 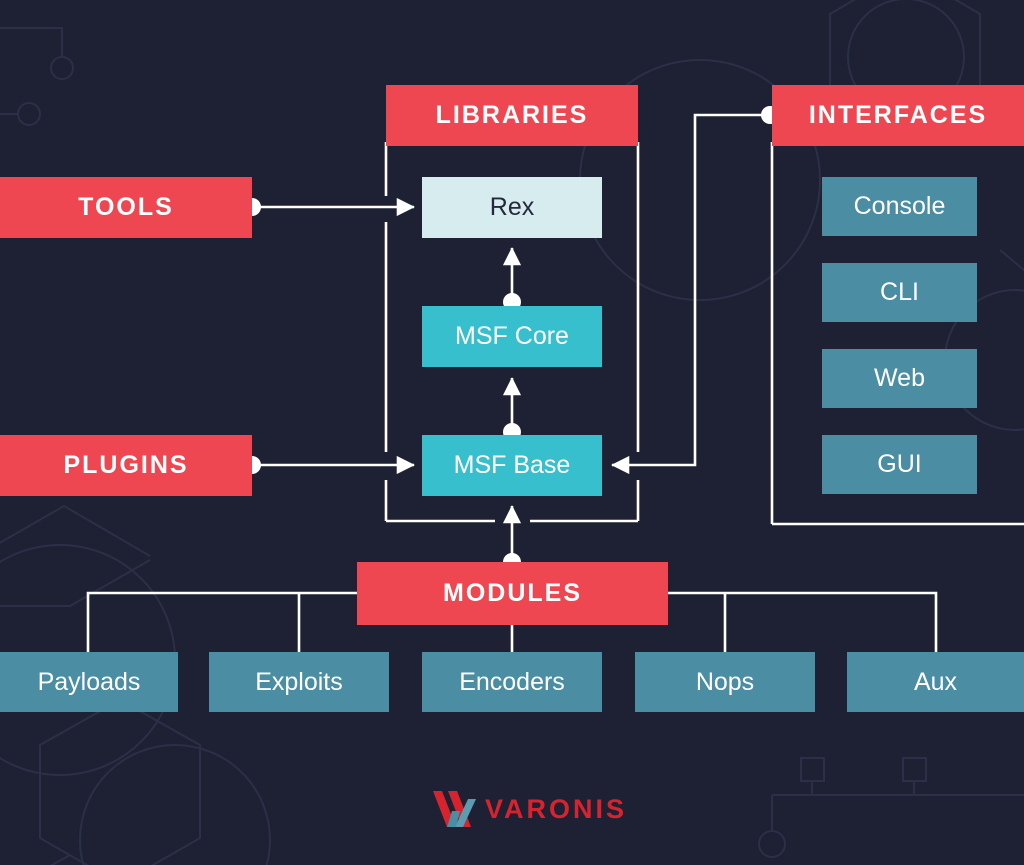 I want to click on node-gui: GUI, so click(x=899, y=464).